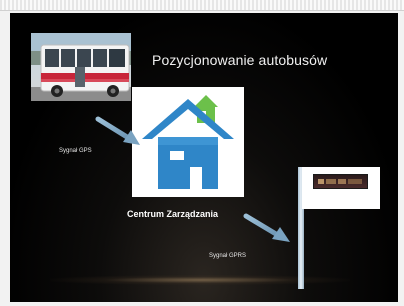 The height and width of the screenshot is (306, 404). What do you see at coordinates (266, 227) in the screenshot?
I see `gprs-arrow` at bounding box center [266, 227].